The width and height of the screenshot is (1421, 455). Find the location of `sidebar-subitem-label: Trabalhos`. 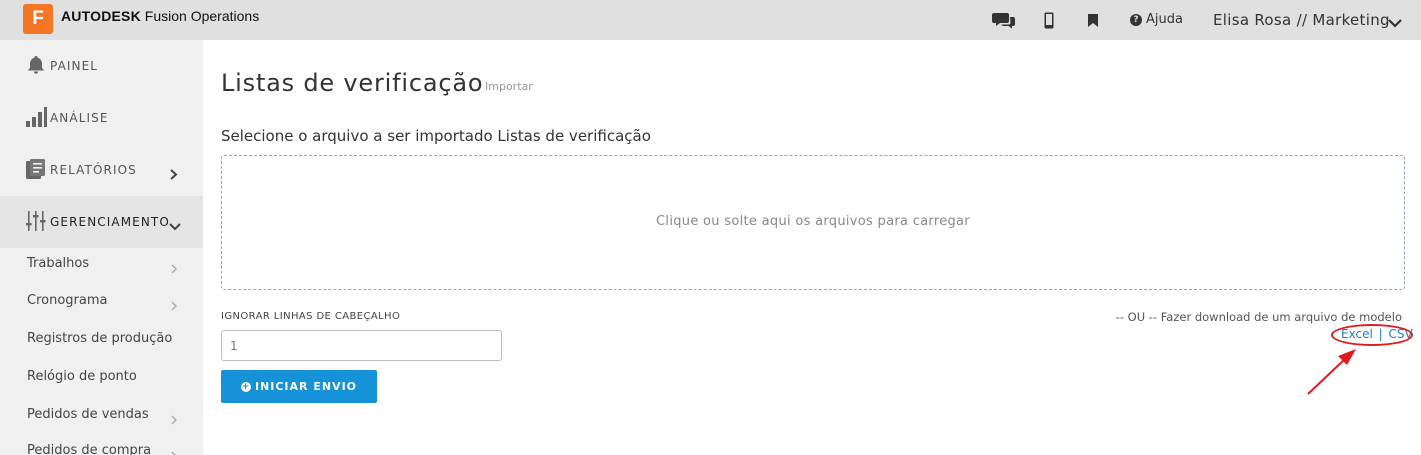

sidebar-subitem-label: Trabalhos is located at coordinates (58, 263).